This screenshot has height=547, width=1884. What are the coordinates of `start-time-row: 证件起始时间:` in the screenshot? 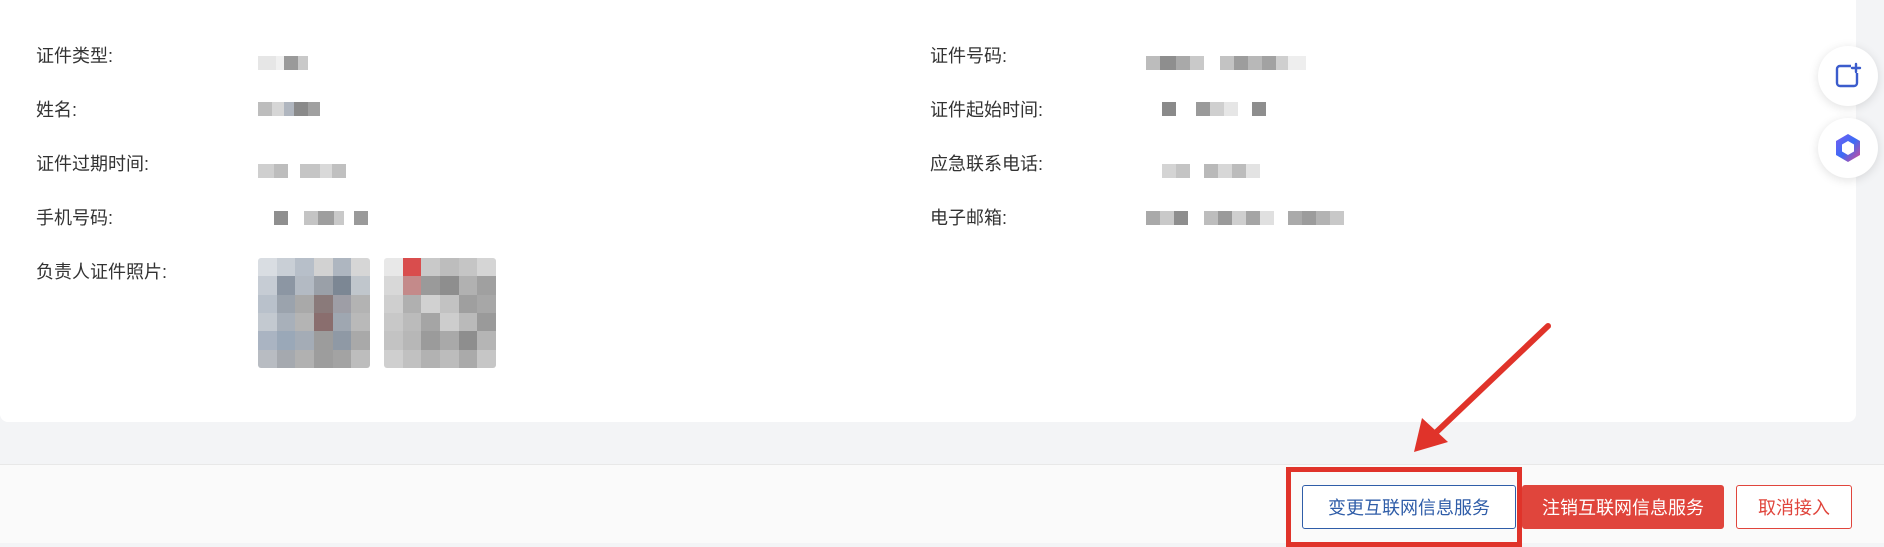 It's located at (986, 109).